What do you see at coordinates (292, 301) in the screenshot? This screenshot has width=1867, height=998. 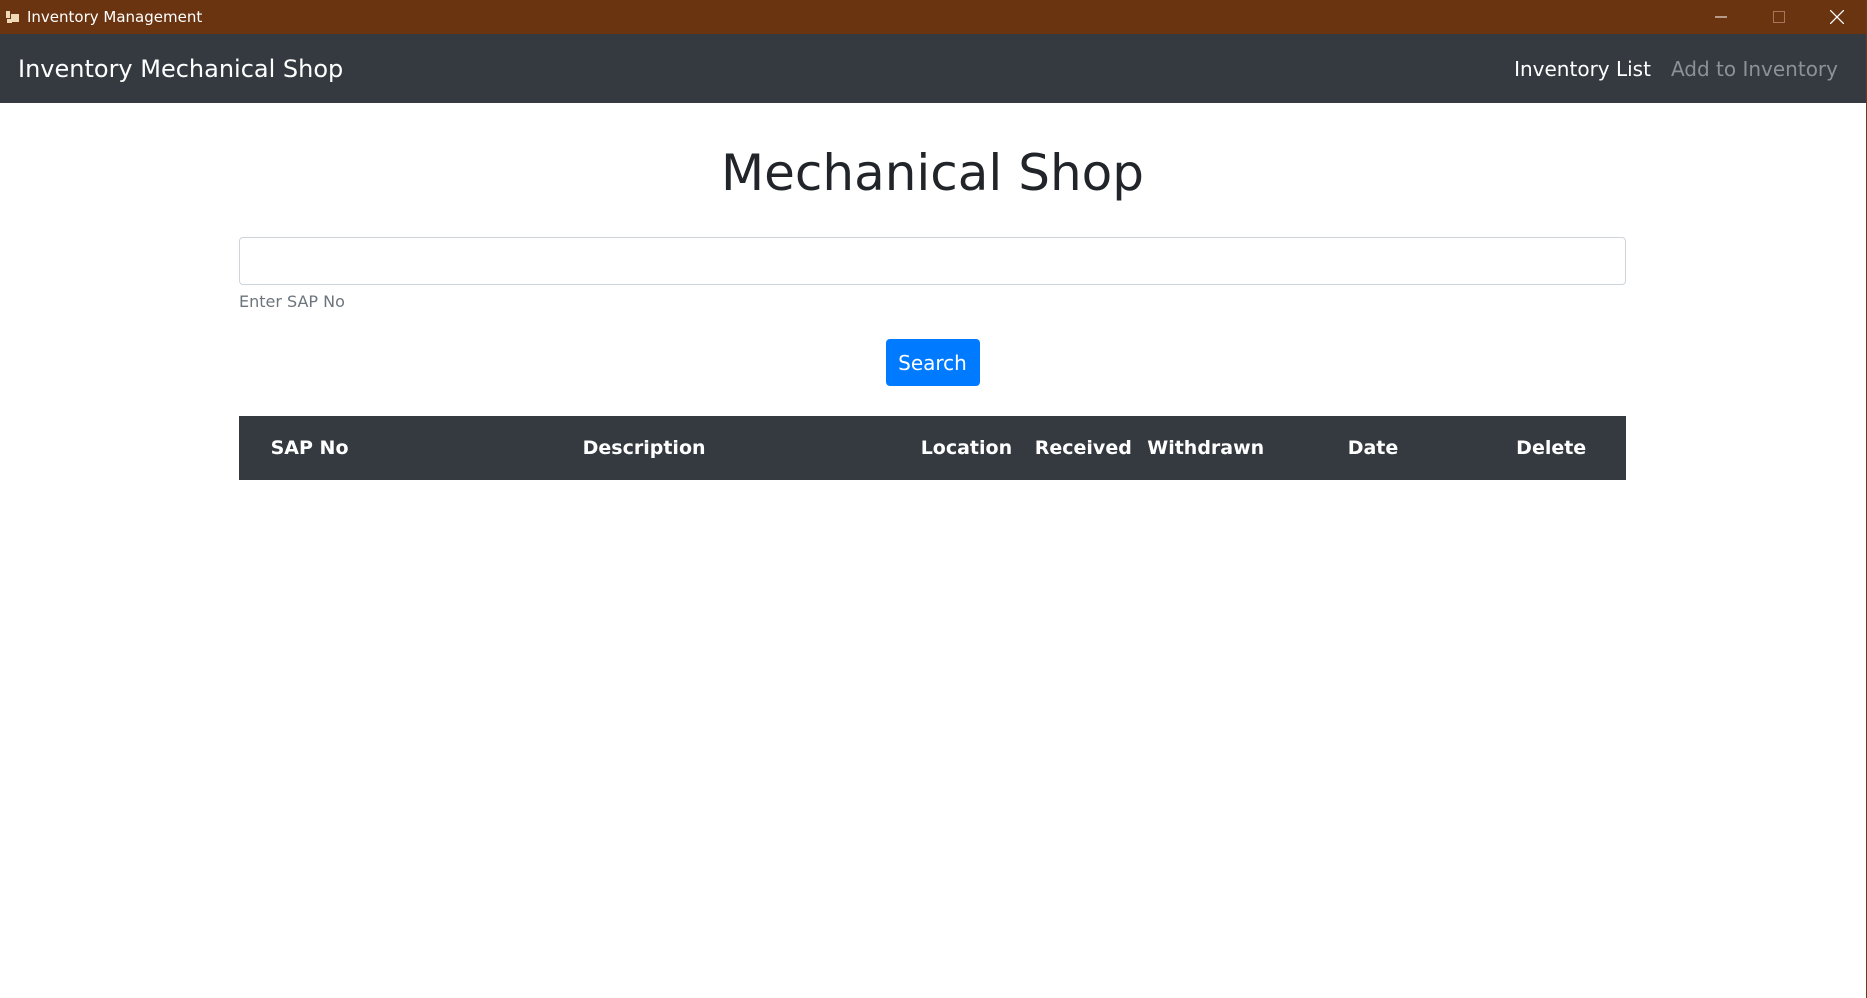 I see `search-helper-text: Enter SAP No` at bounding box center [292, 301].